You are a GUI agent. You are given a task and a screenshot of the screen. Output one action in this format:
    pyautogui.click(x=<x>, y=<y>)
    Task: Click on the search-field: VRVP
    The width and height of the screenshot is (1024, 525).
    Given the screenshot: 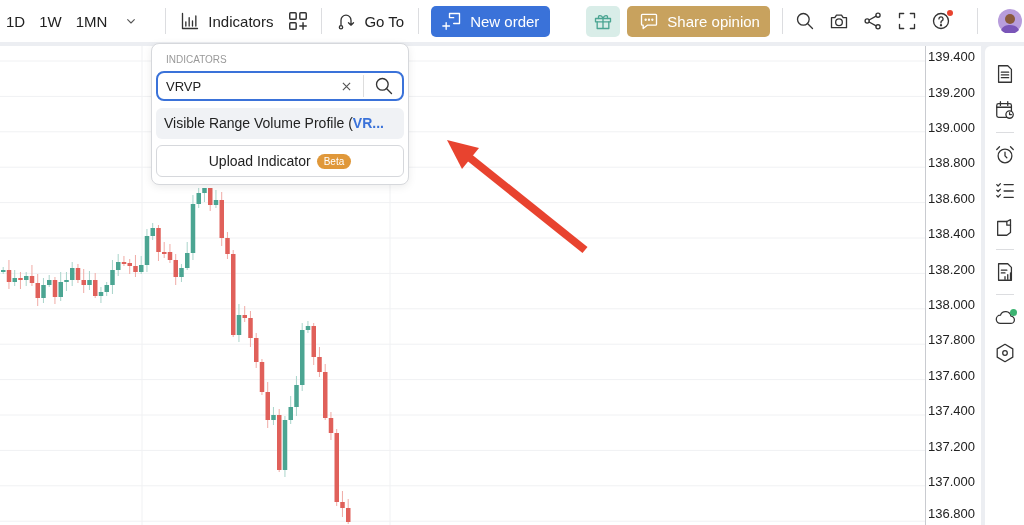 What is the action you would take?
    pyautogui.click(x=280, y=86)
    